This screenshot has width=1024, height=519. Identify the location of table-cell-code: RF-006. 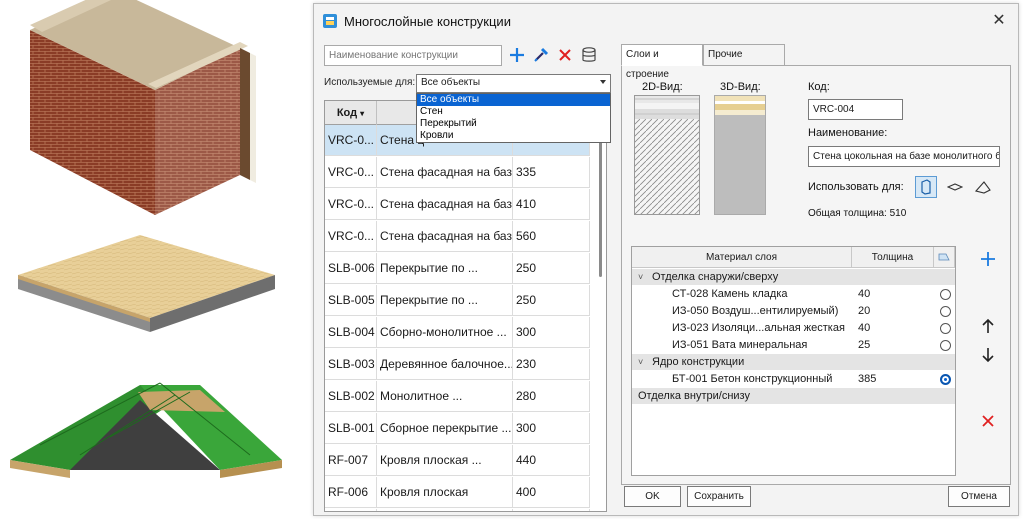
(351, 492).